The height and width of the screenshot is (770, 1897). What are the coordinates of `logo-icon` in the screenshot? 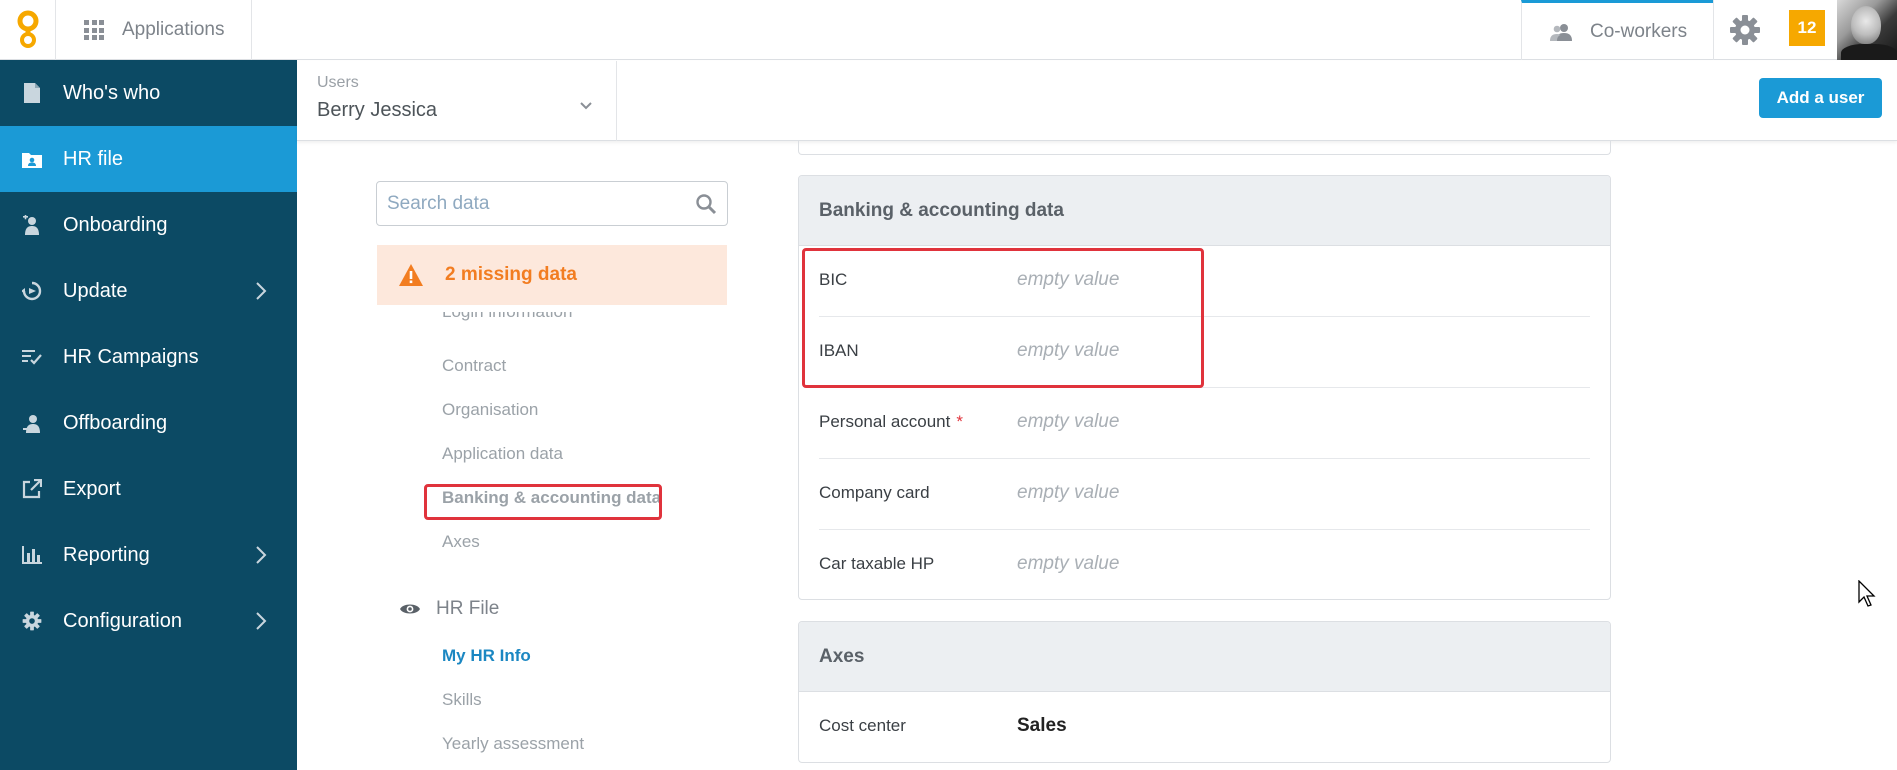 It's located at (27, 29).